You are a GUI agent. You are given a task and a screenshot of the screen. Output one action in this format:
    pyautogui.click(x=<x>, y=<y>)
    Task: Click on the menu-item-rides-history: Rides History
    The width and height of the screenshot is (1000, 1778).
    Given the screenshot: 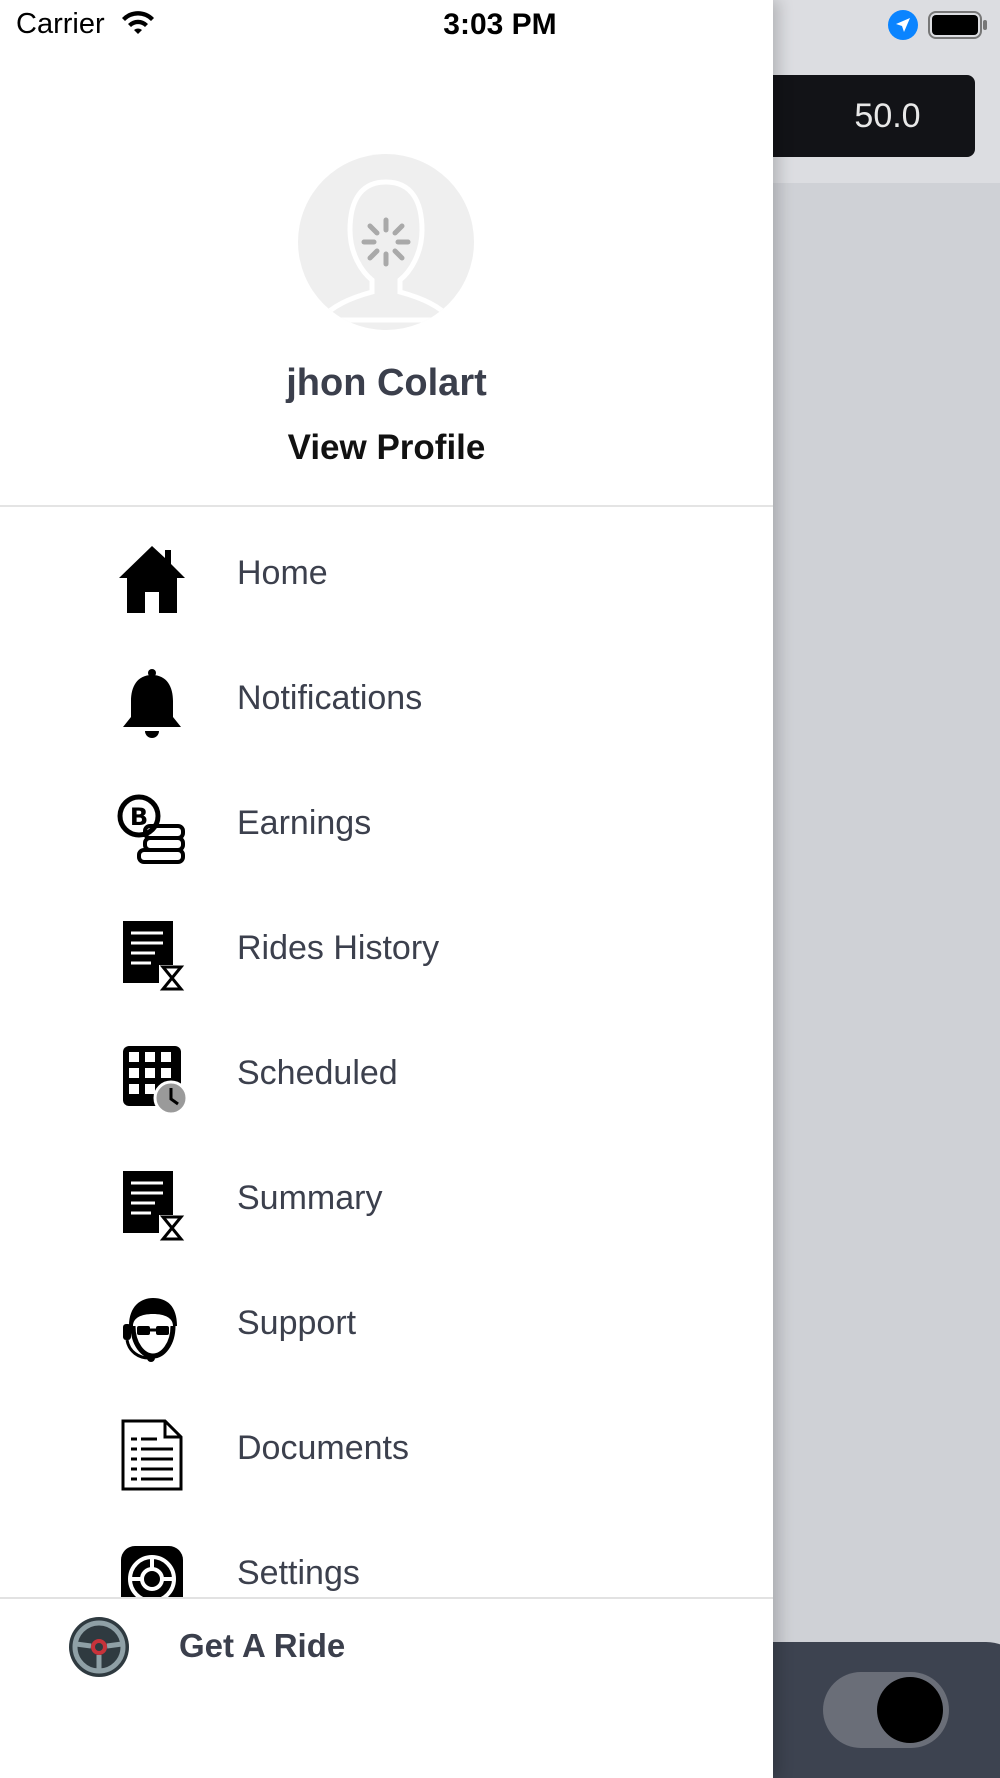 What is the action you would take?
    pyautogui.click(x=386, y=952)
    